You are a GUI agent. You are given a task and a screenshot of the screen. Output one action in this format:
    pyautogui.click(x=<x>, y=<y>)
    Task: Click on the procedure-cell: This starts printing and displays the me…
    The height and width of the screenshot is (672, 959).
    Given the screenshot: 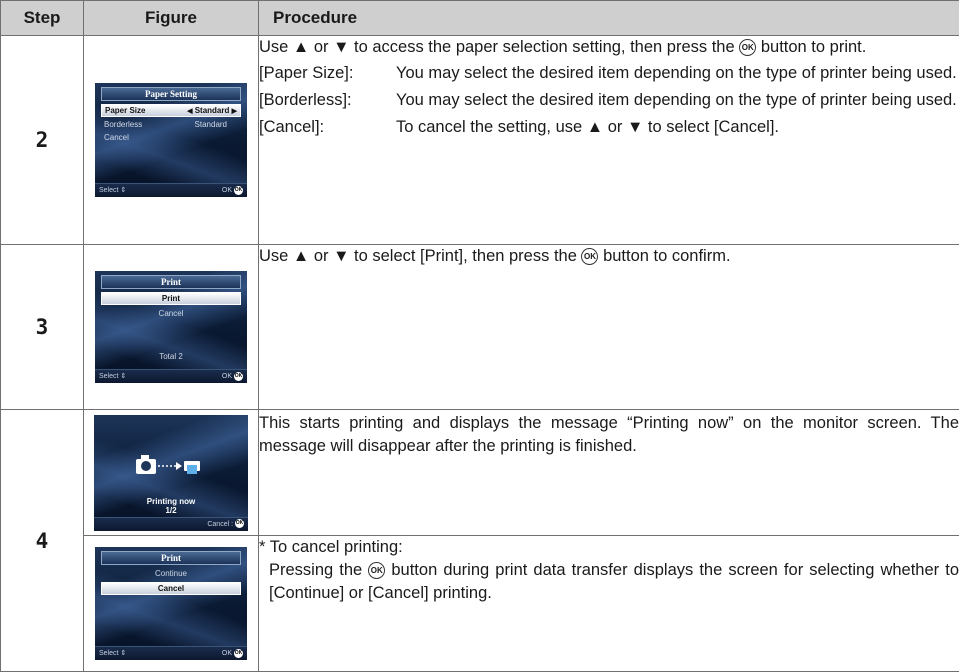 What is the action you would take?
    pyautogui.click(x=609, y=473)
    